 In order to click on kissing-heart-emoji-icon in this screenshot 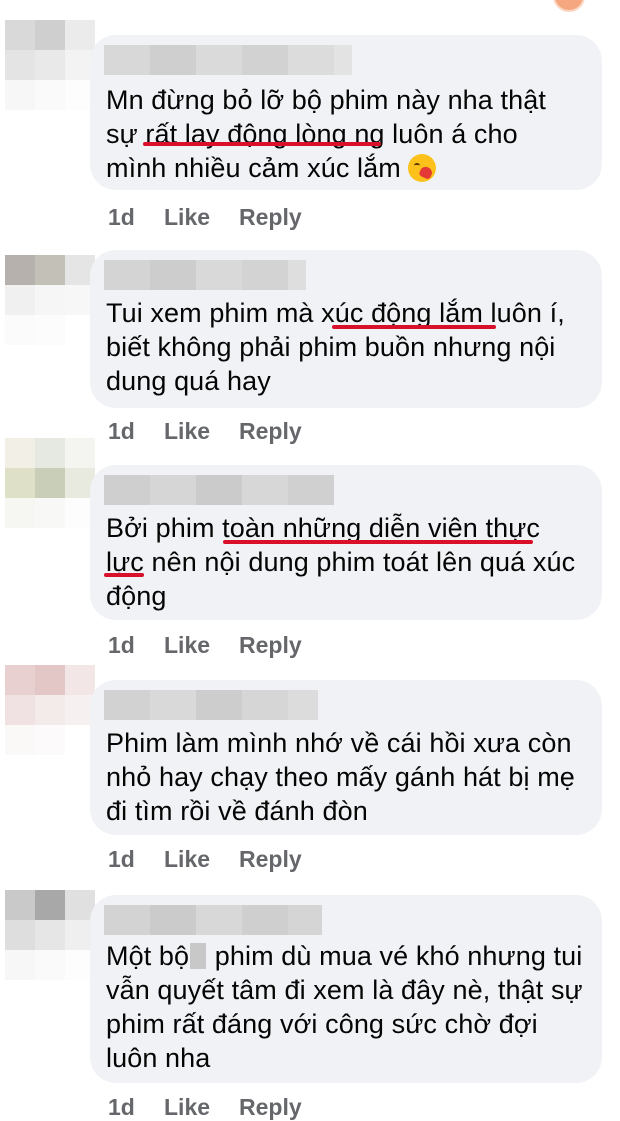, I will do `click(422, 168)`.